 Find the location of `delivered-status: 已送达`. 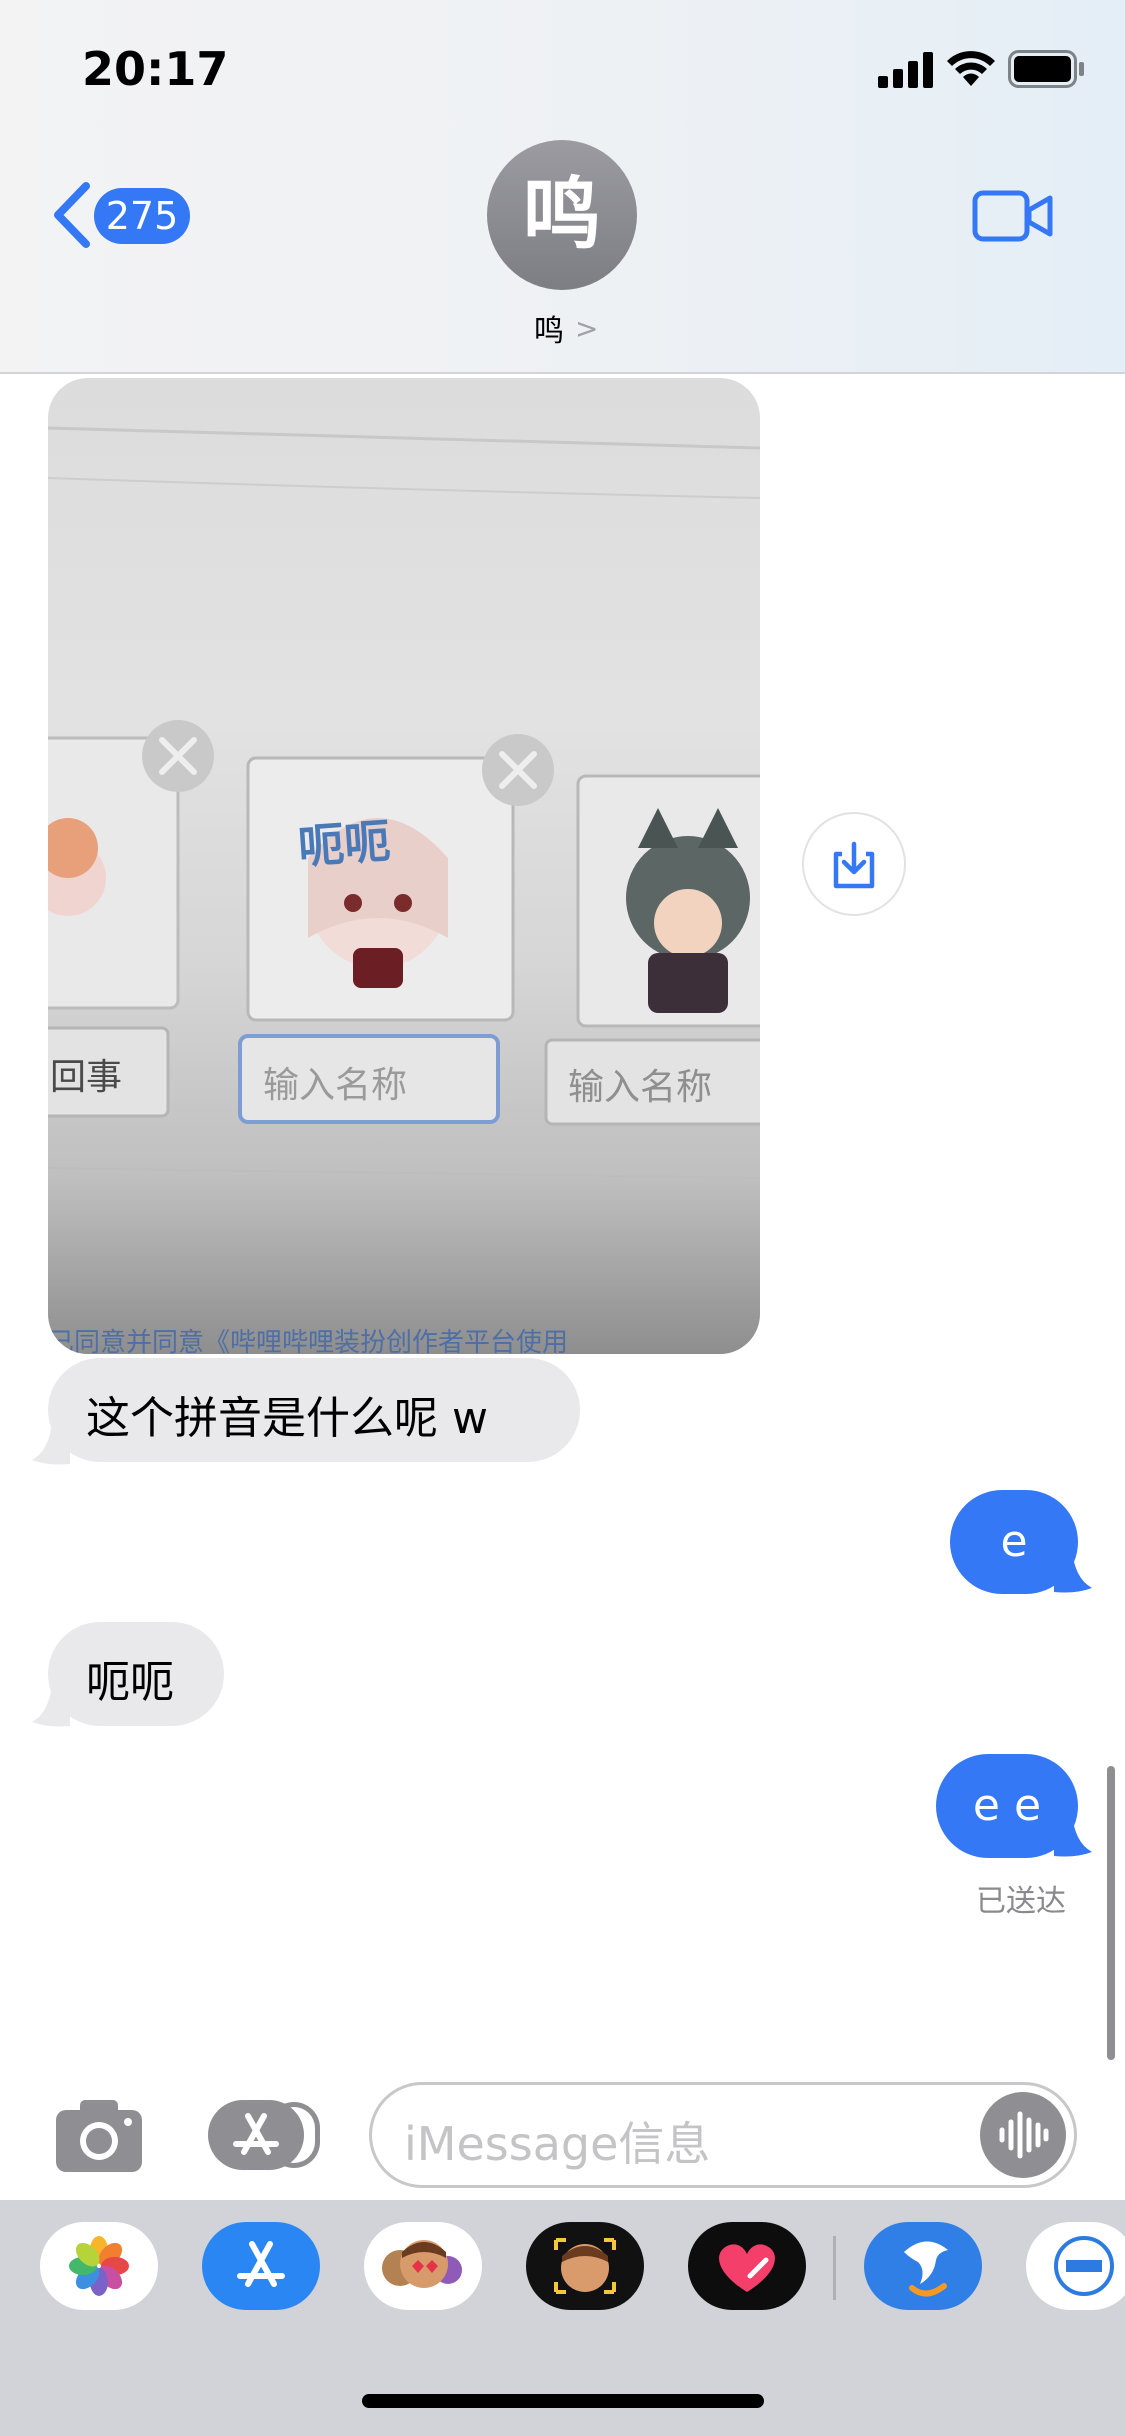

delivered-status: 已送达 is located at coordinates (1021, 1901).